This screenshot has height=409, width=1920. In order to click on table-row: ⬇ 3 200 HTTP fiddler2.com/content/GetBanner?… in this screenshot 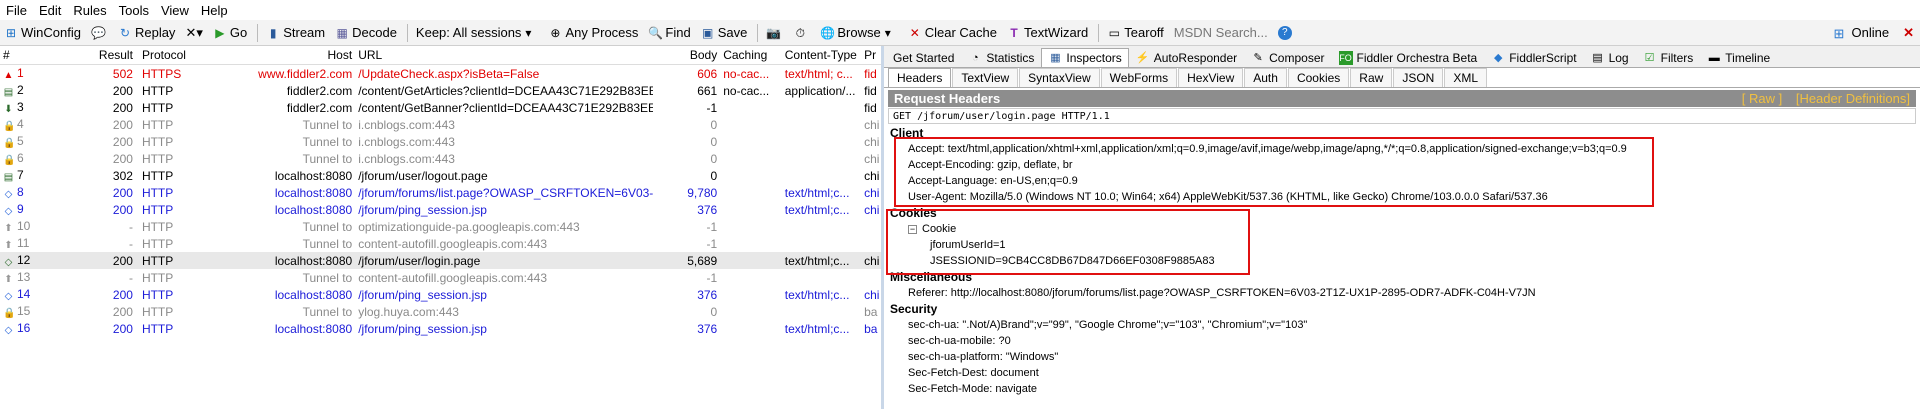, I will do `click(440, 107)`.